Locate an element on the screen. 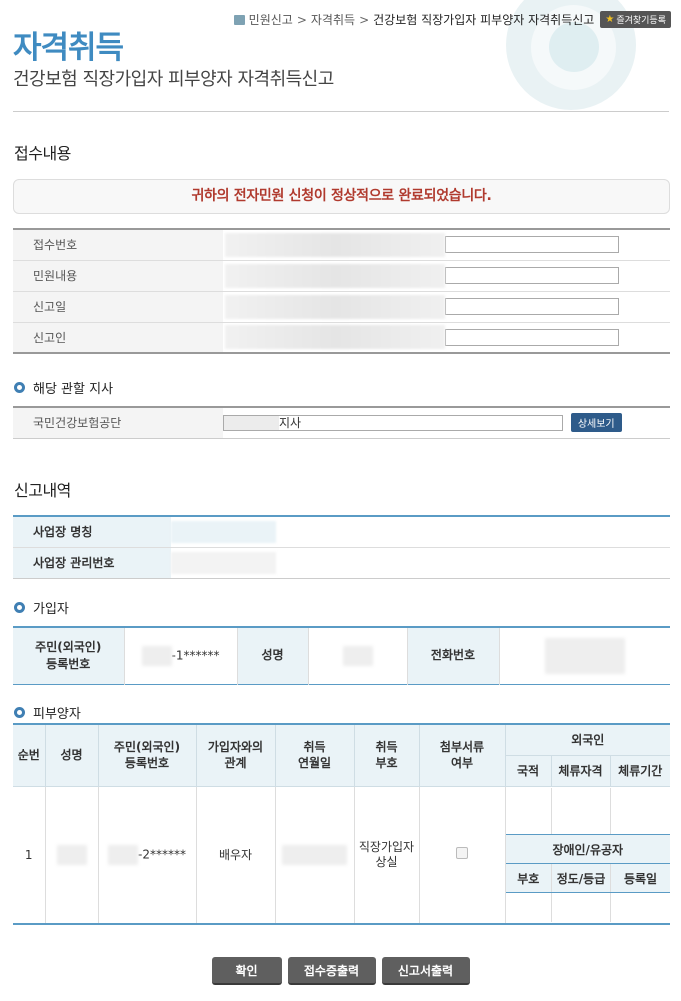 This screenshot has height=1001, width=681. col-seq: 순번 is located at coordinates (29, 755).